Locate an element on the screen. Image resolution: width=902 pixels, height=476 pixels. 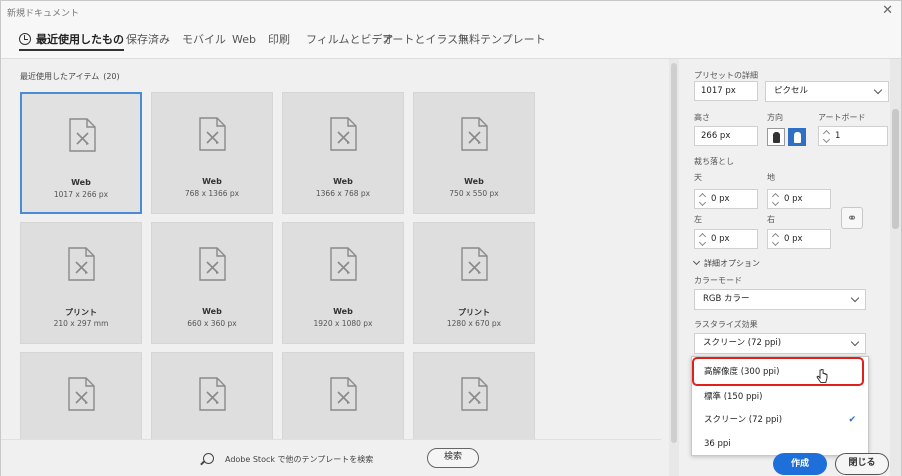
width-input: 1017 px is located at coordinates (726, 91).